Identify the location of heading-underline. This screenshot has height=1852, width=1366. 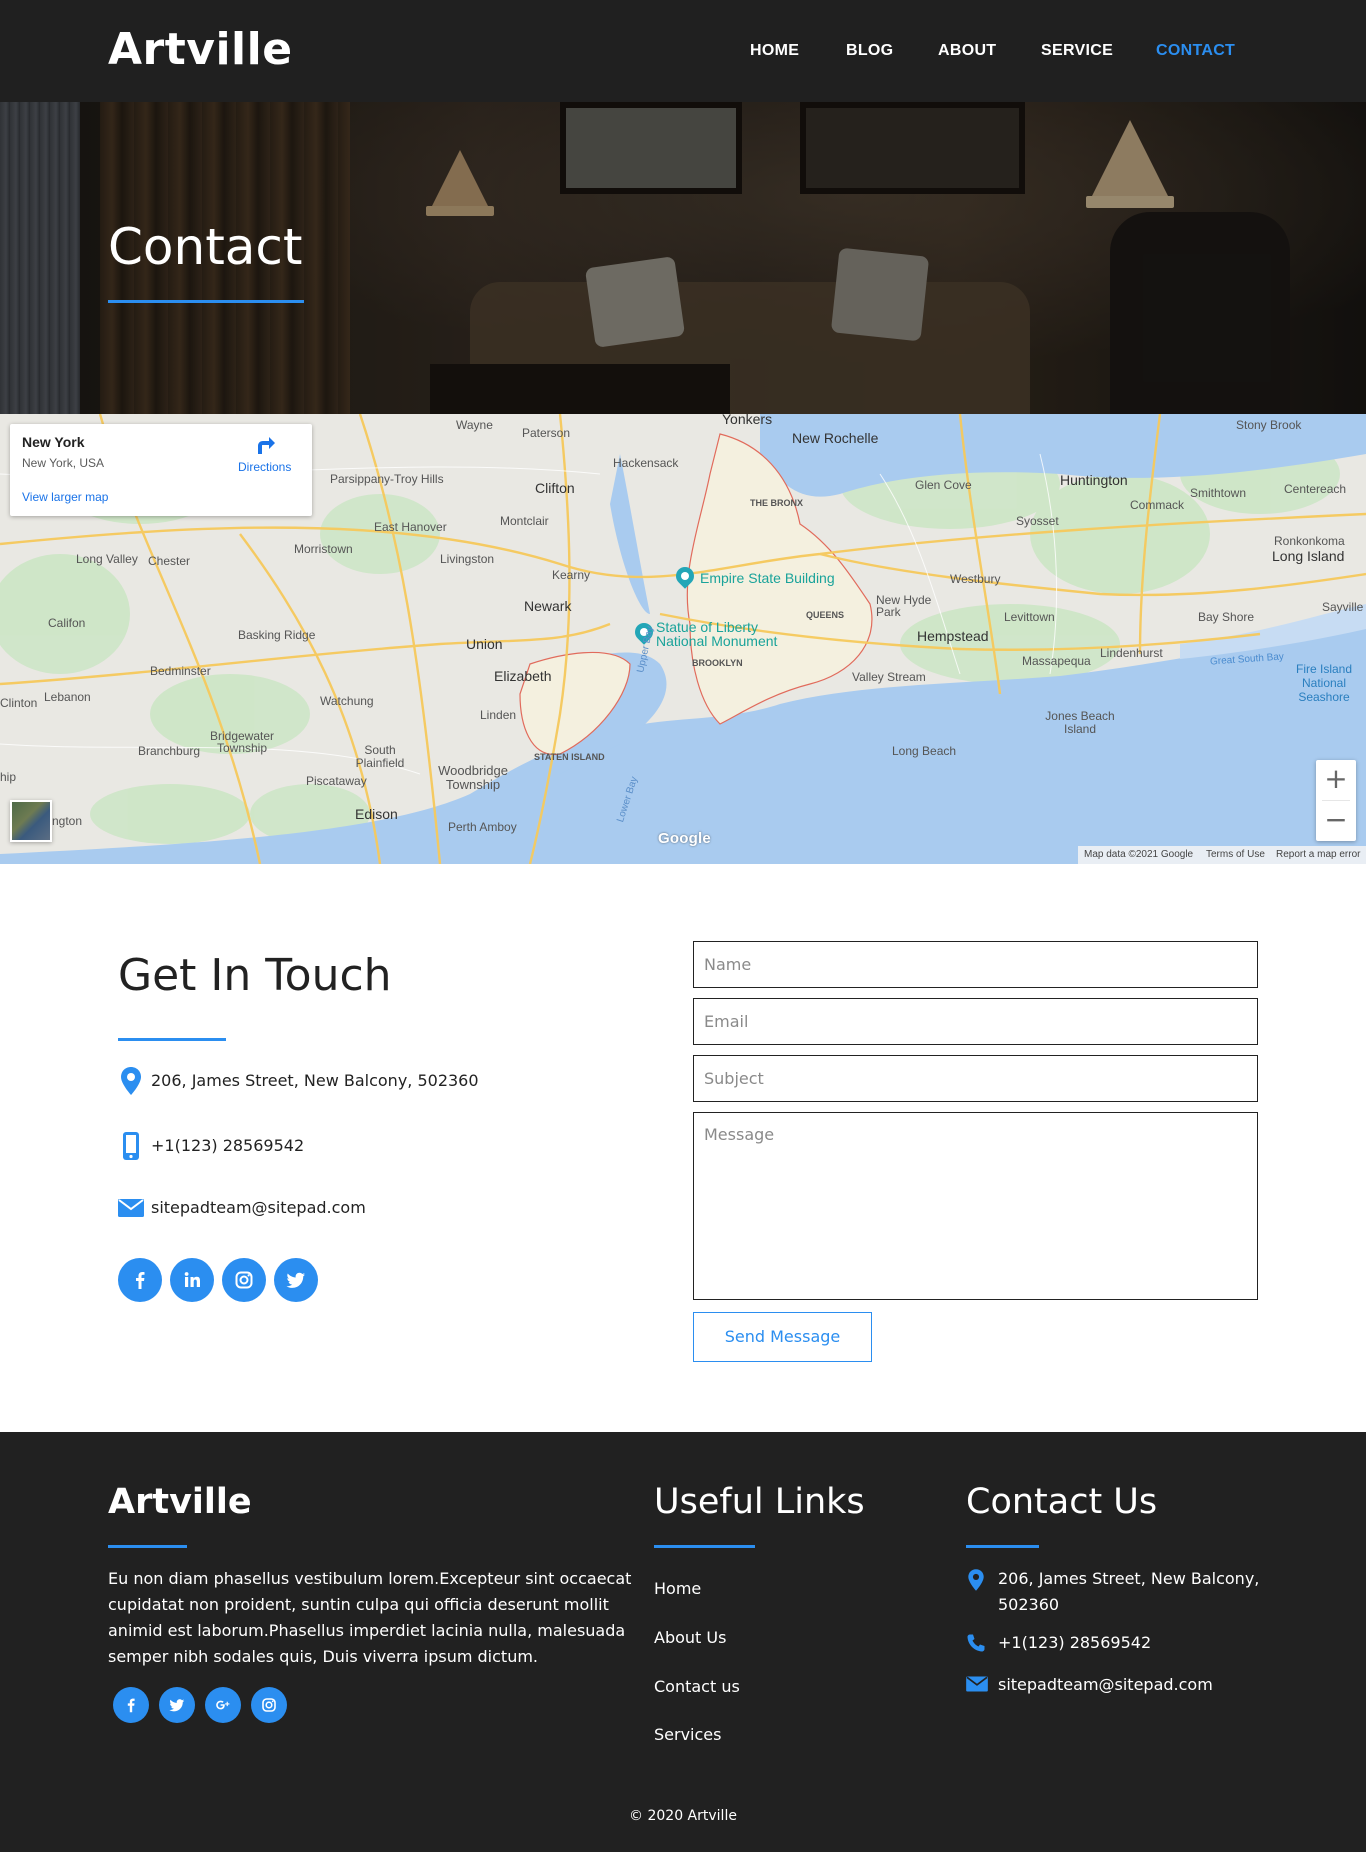
(172, 1039).